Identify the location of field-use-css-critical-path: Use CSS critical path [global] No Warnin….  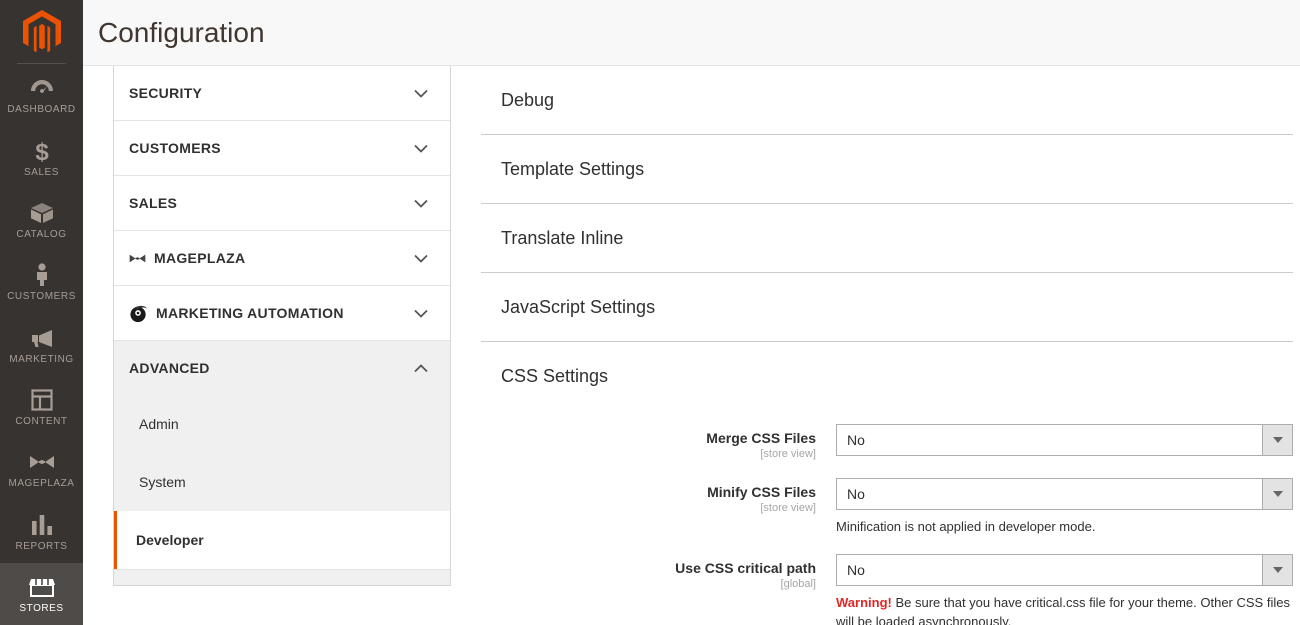
(887, 589).